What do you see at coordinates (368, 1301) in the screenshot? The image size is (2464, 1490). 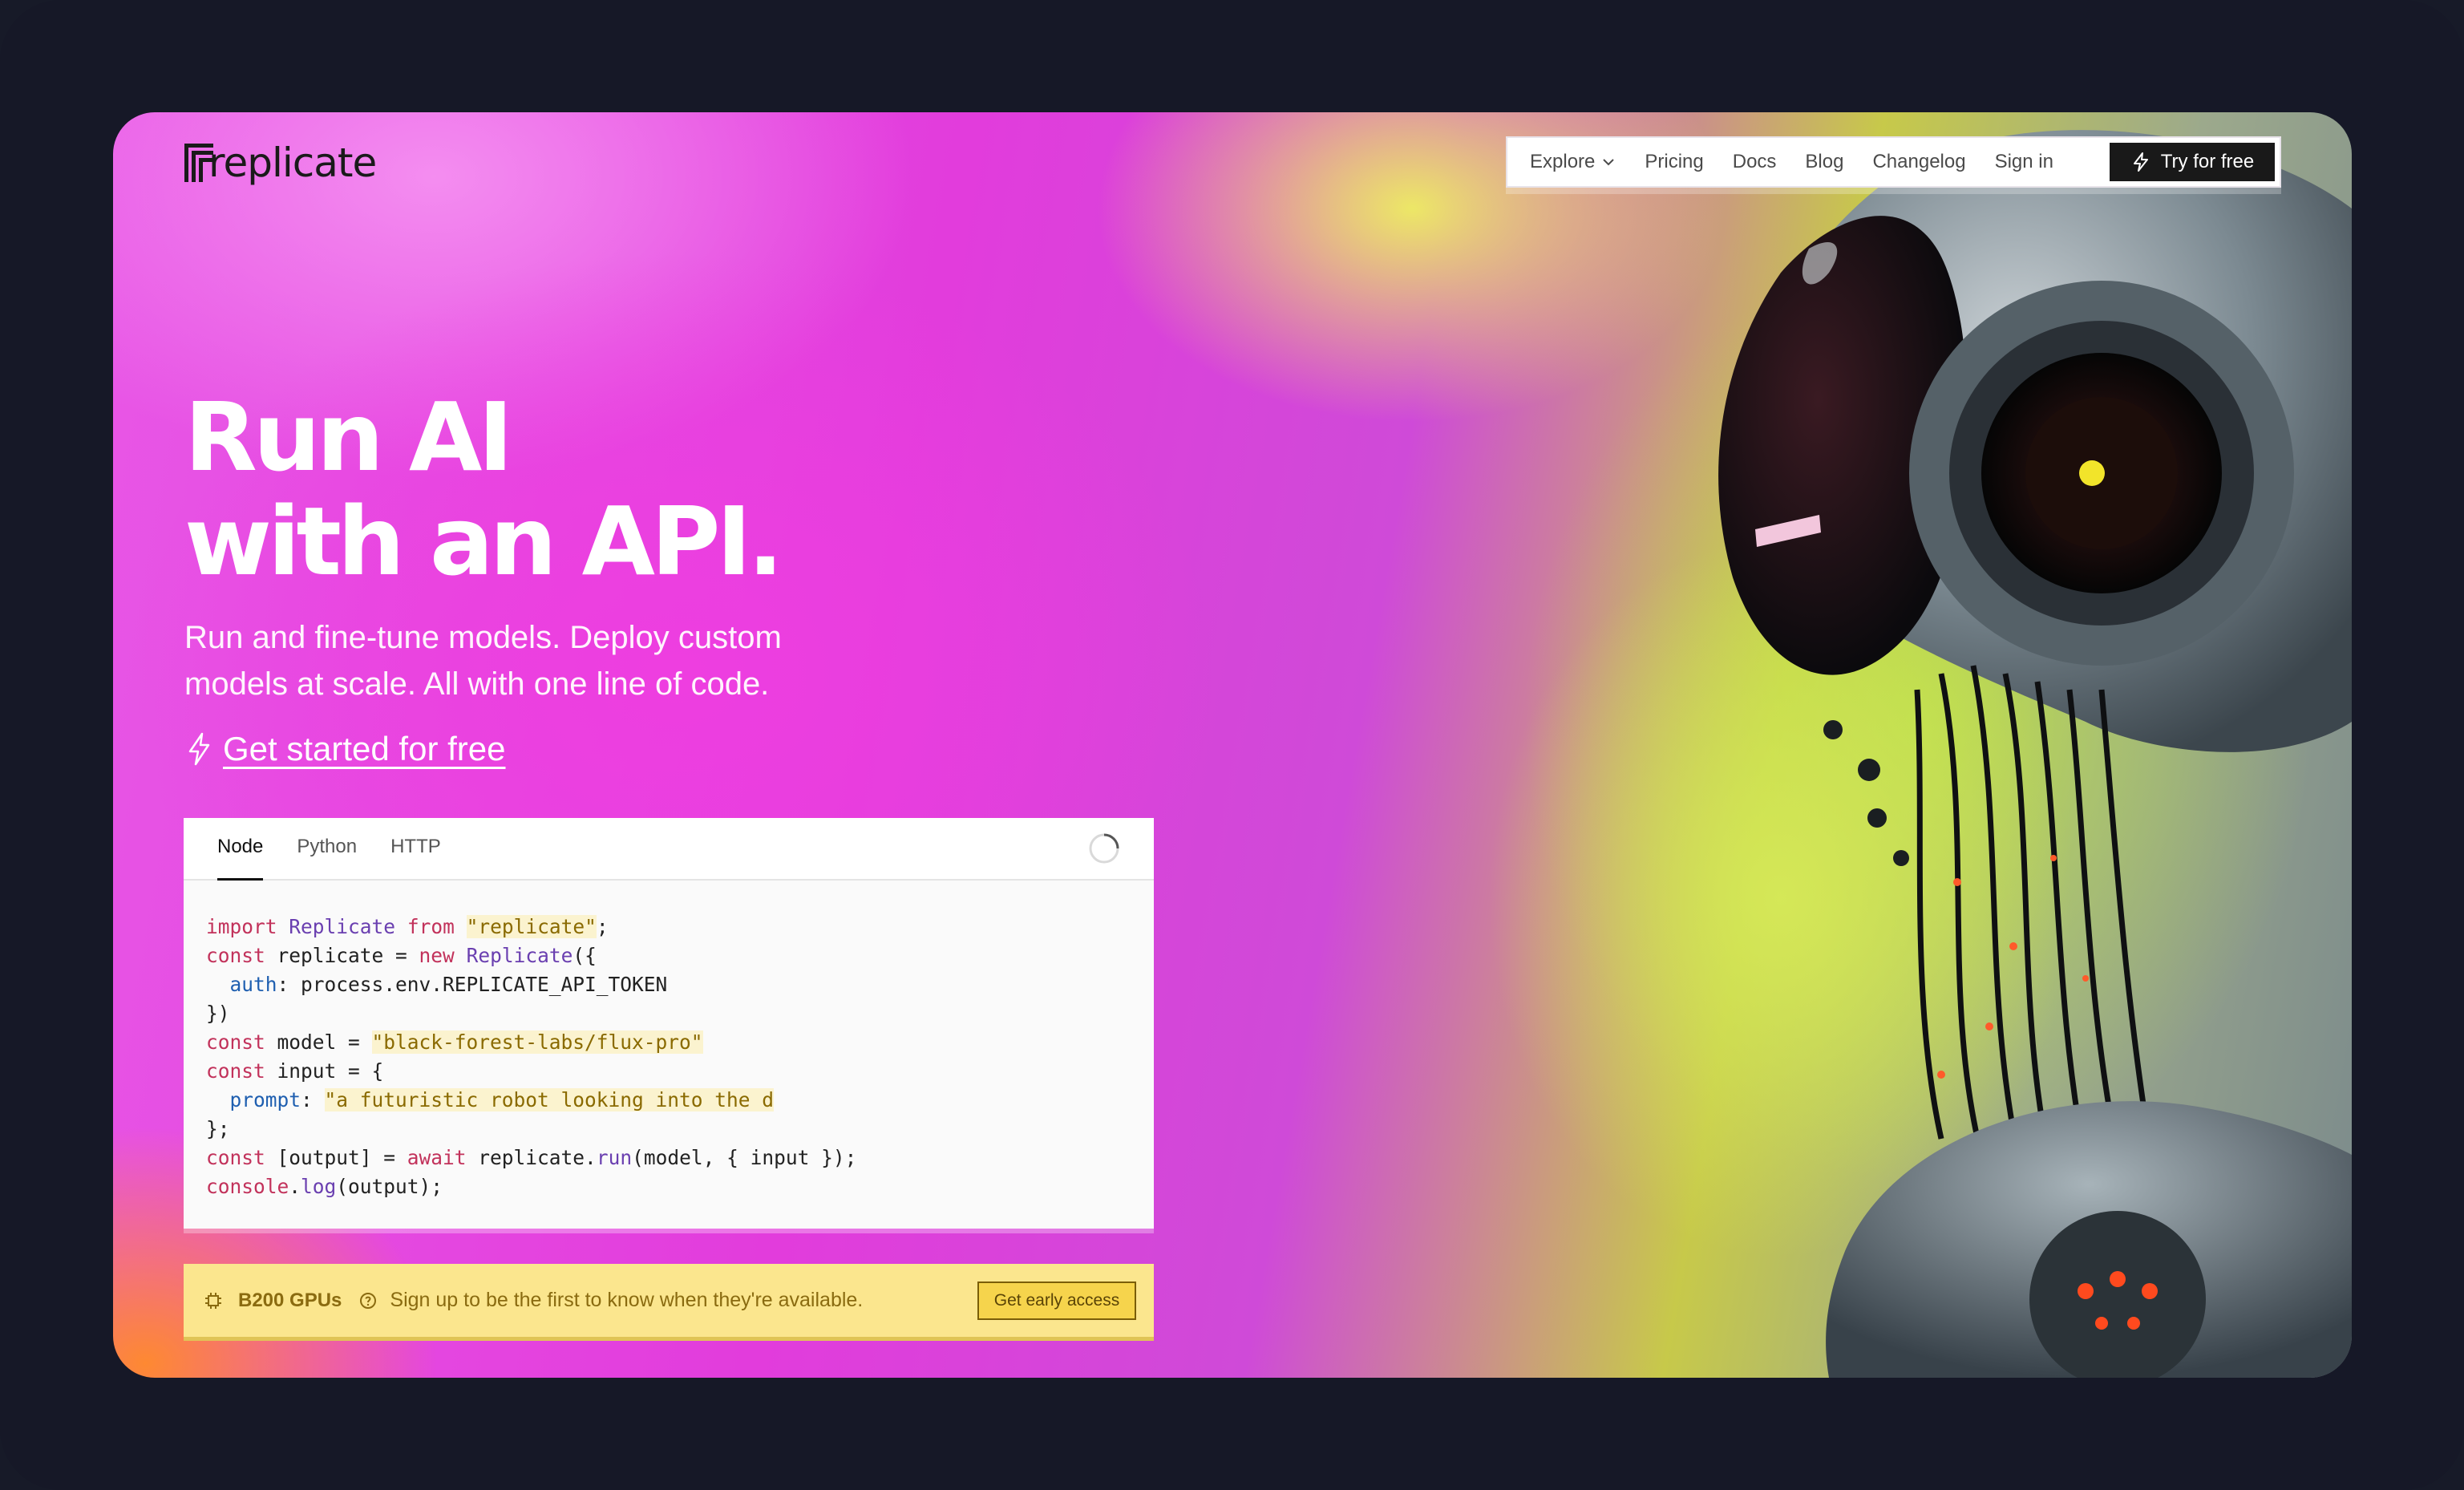 I see `help-icon` at bounding box center [368, 1301].